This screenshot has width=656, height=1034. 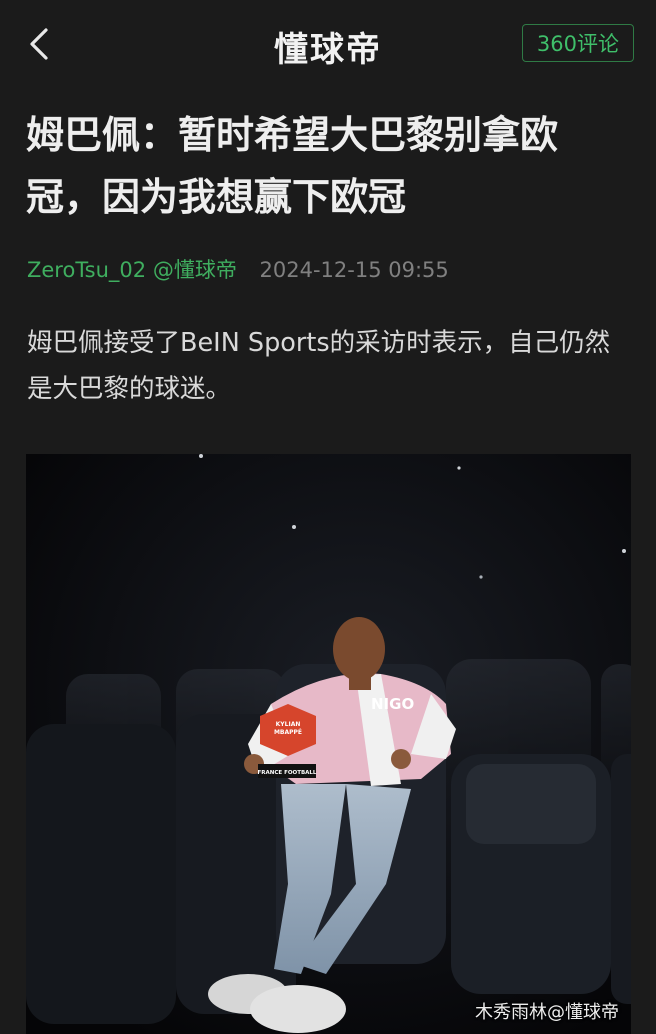 What do you see at coordinates (319, 366) in the screenshot?
I see `article-paragraph: 姆巴佩接受了BeIN Sports的采访时表示，自己仍然是大巴黎的球迷。` at bounding box center [319, 366].